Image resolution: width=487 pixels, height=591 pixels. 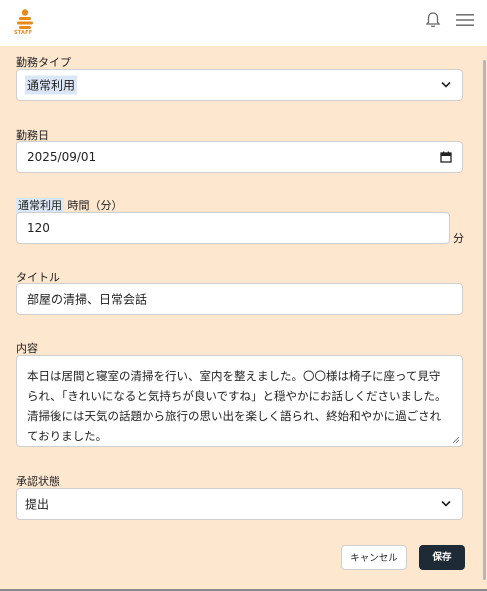 What do you see at coordinates (233, 228) in the screenshot?
I see `duration-input: 120` at bounding box center [233, 228].